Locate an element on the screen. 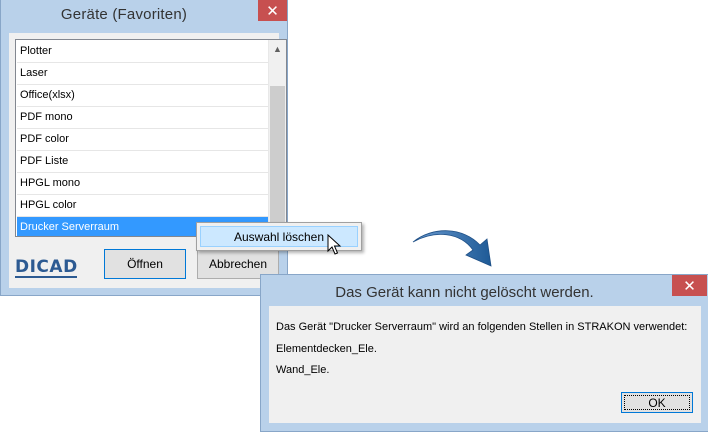 Image resolution: width=708 pixels, height=432 pixels. ok-button: OK is located at coordinates (657, 402).